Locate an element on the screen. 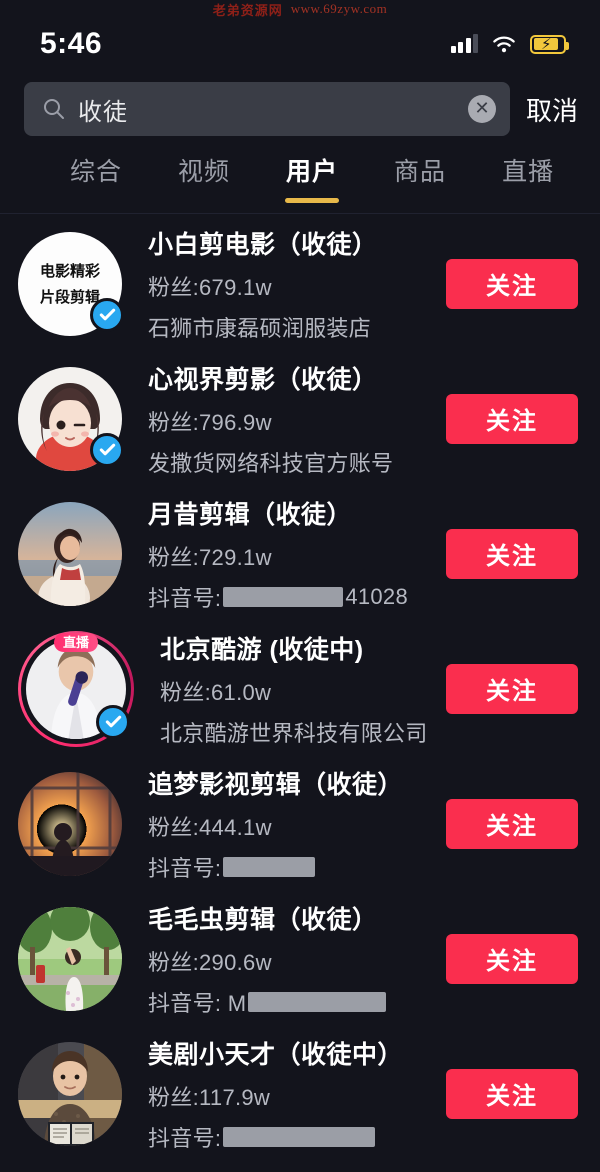 The image size is (600, 1172). user-result-row: 心视界剪影（收徒） 粉丝:796.9w 发撒货网络科技官方账号 关注 is located at coordinates (300, 418).